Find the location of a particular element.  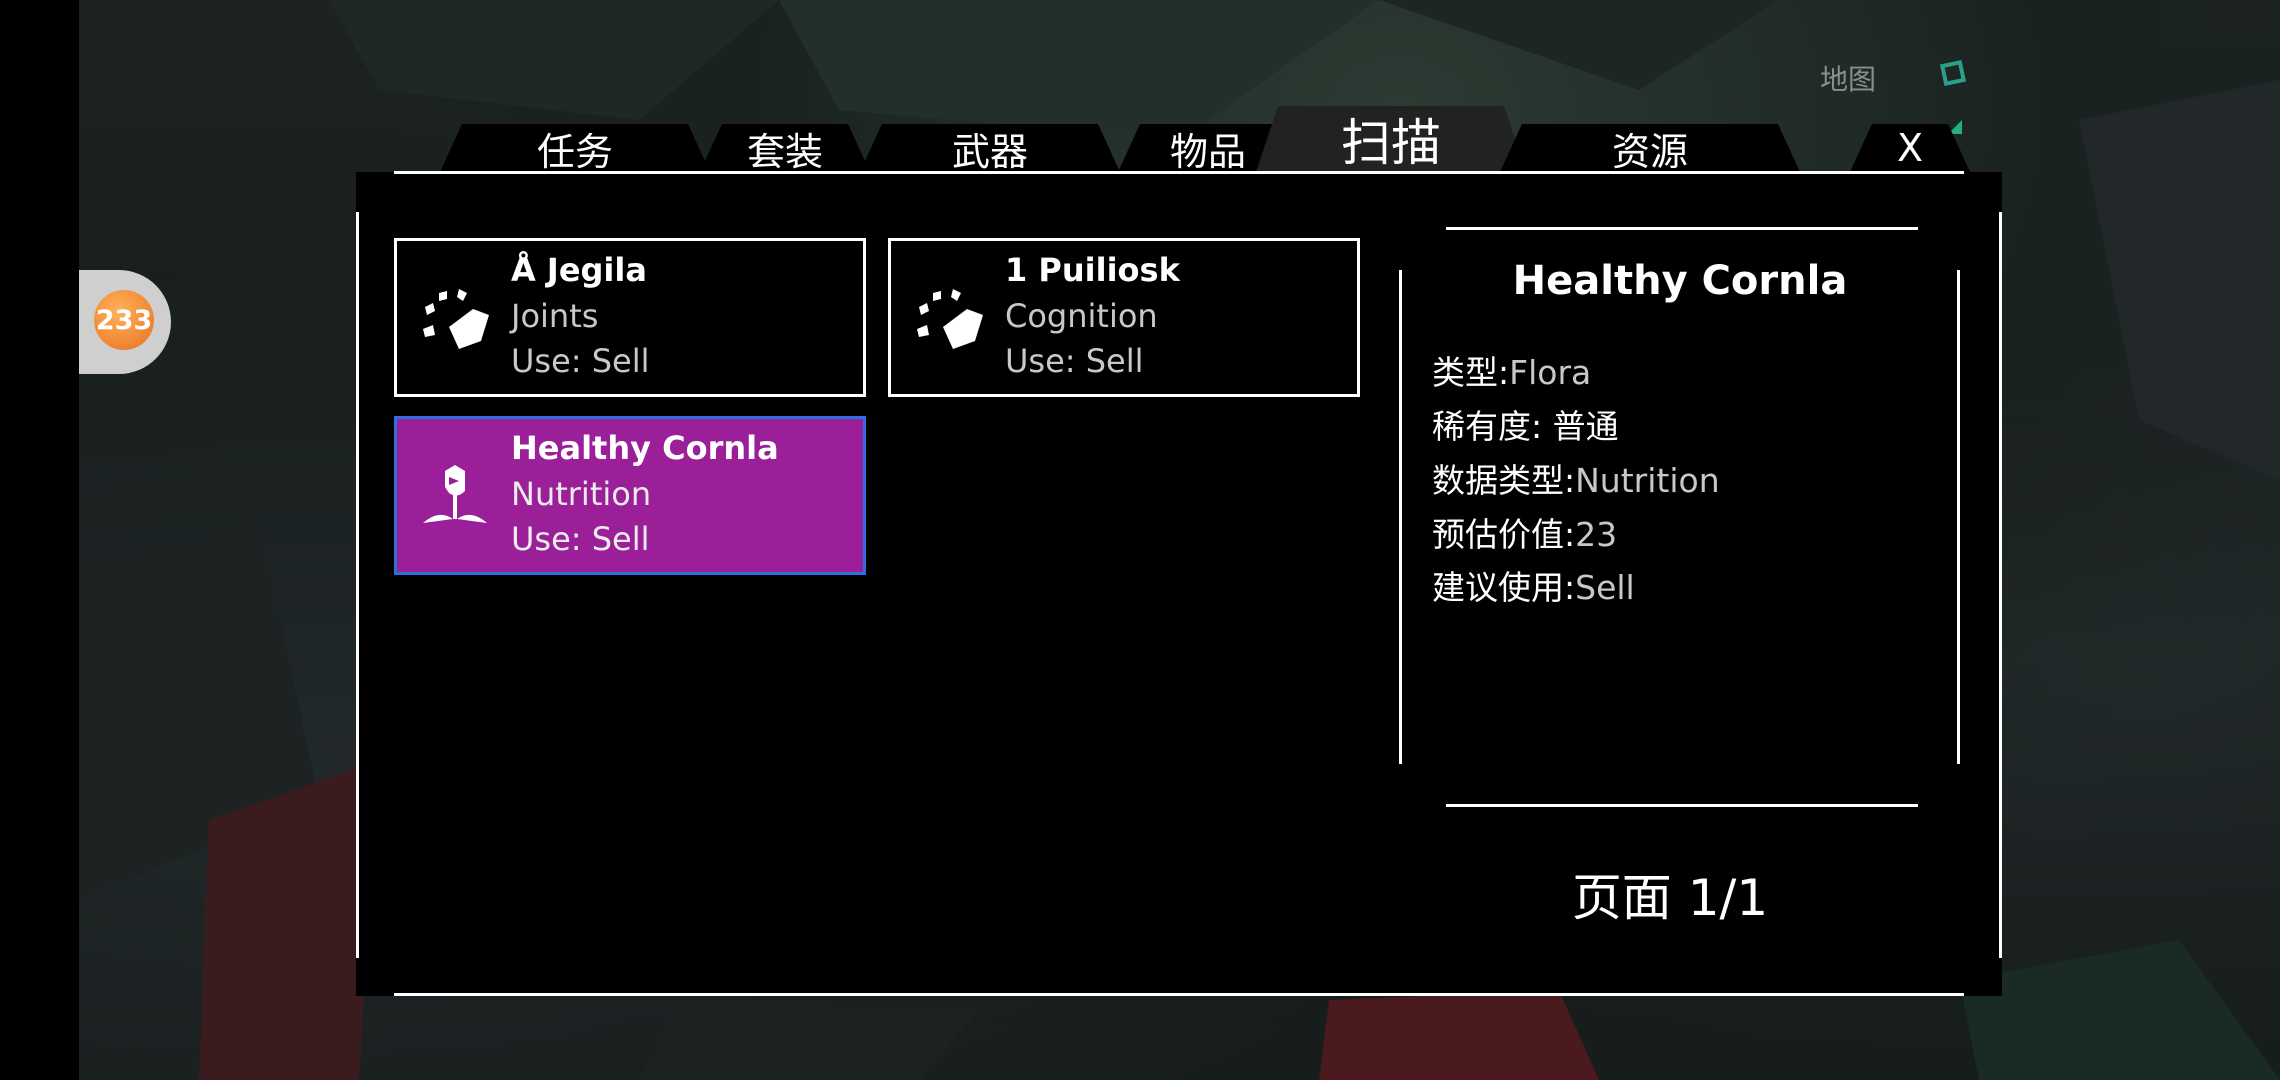

detail-rarity: 稀有度: 普通 is located at coordinates (1525, 424).